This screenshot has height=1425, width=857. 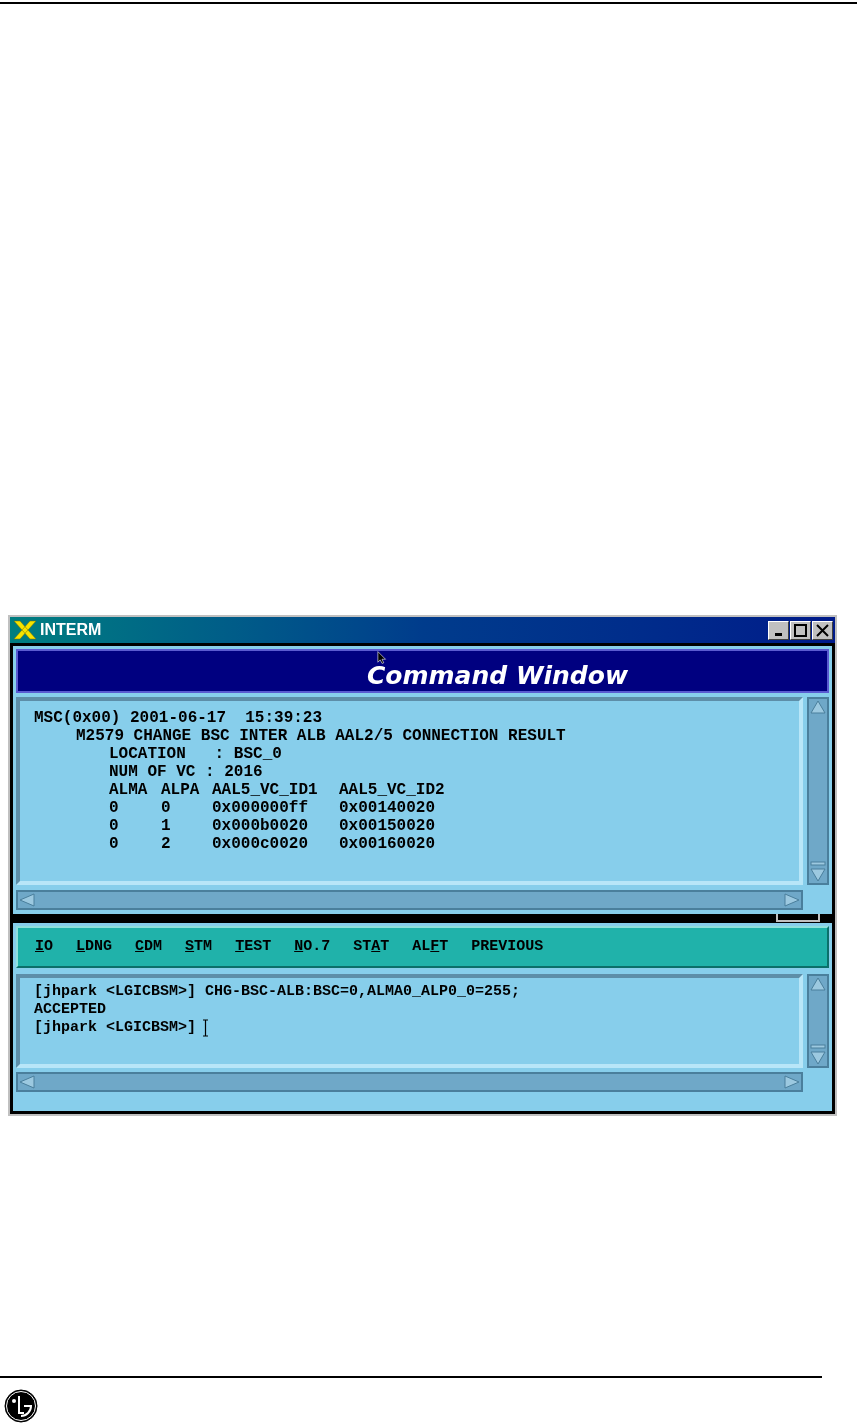 What do you see at coordinates (71, 630) in the screenshot?
I see `window-title: INTERM` at bounding box center [71, 630].